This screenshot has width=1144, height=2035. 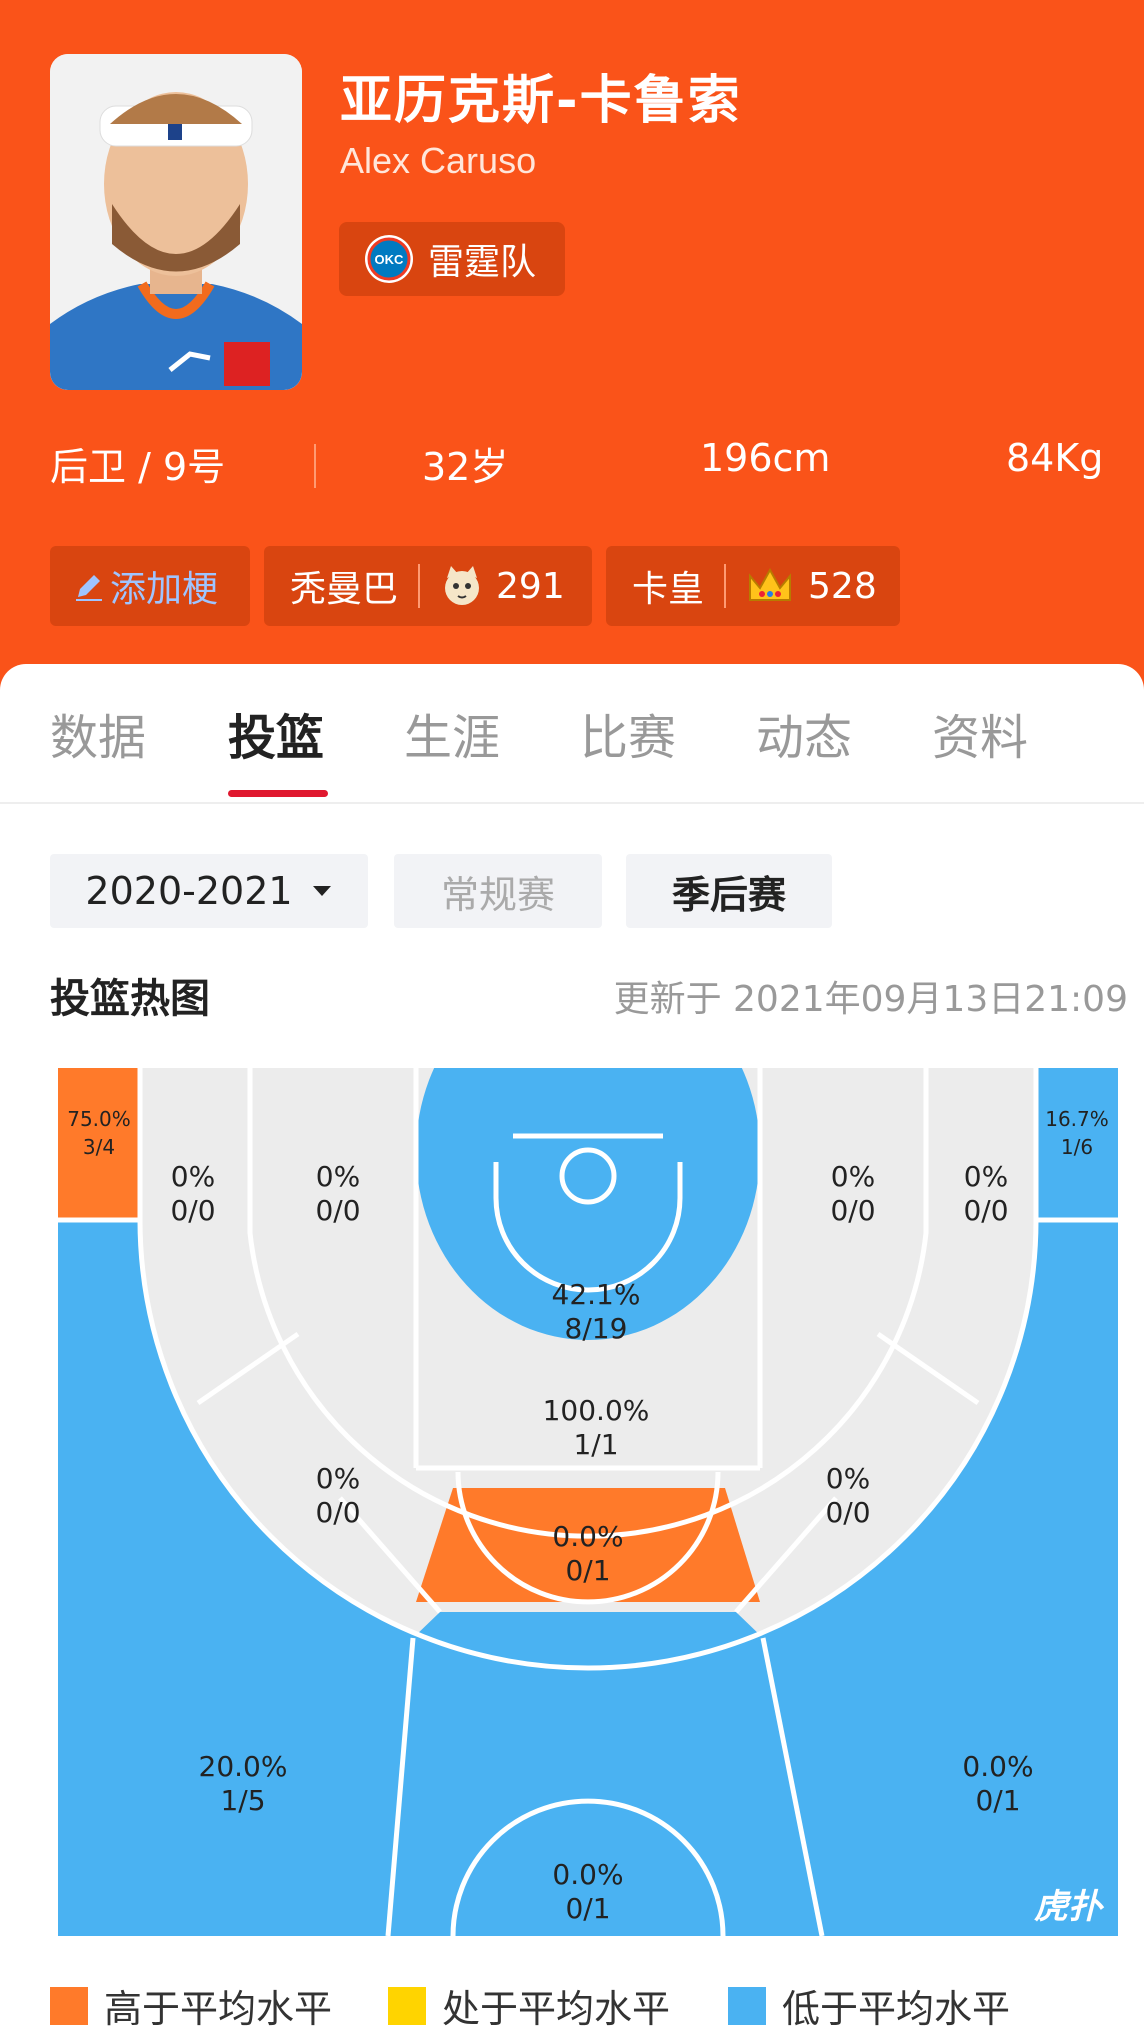 I want to click on meme-tag-2-count: 528, so click(x=842, y=586).